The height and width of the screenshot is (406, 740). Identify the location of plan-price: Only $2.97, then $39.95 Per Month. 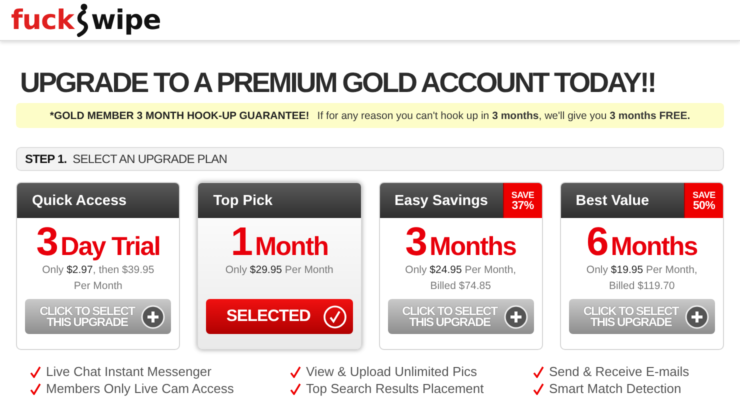
(98, 278).